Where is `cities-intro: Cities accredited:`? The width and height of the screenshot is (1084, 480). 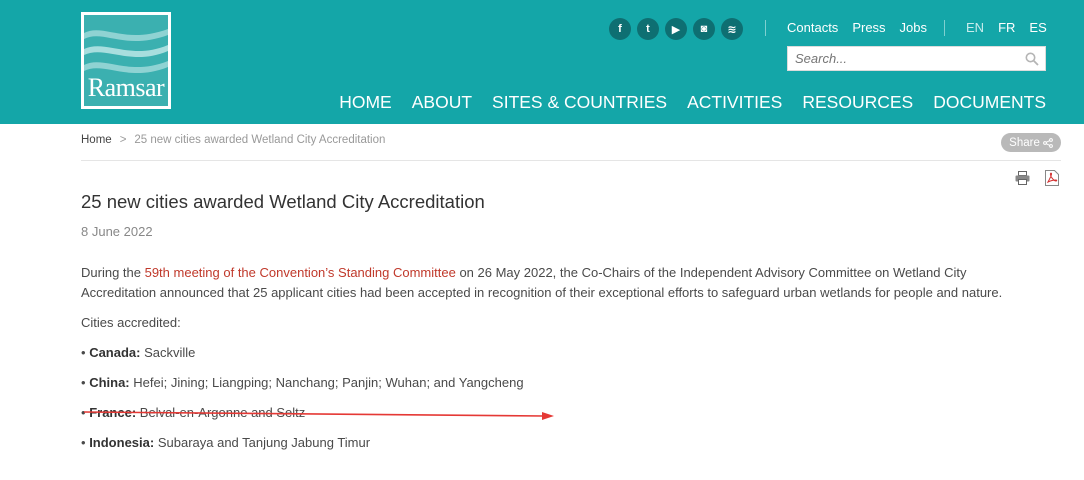
cities-intro: Cities accredited: is located at coordinates (131, 322).